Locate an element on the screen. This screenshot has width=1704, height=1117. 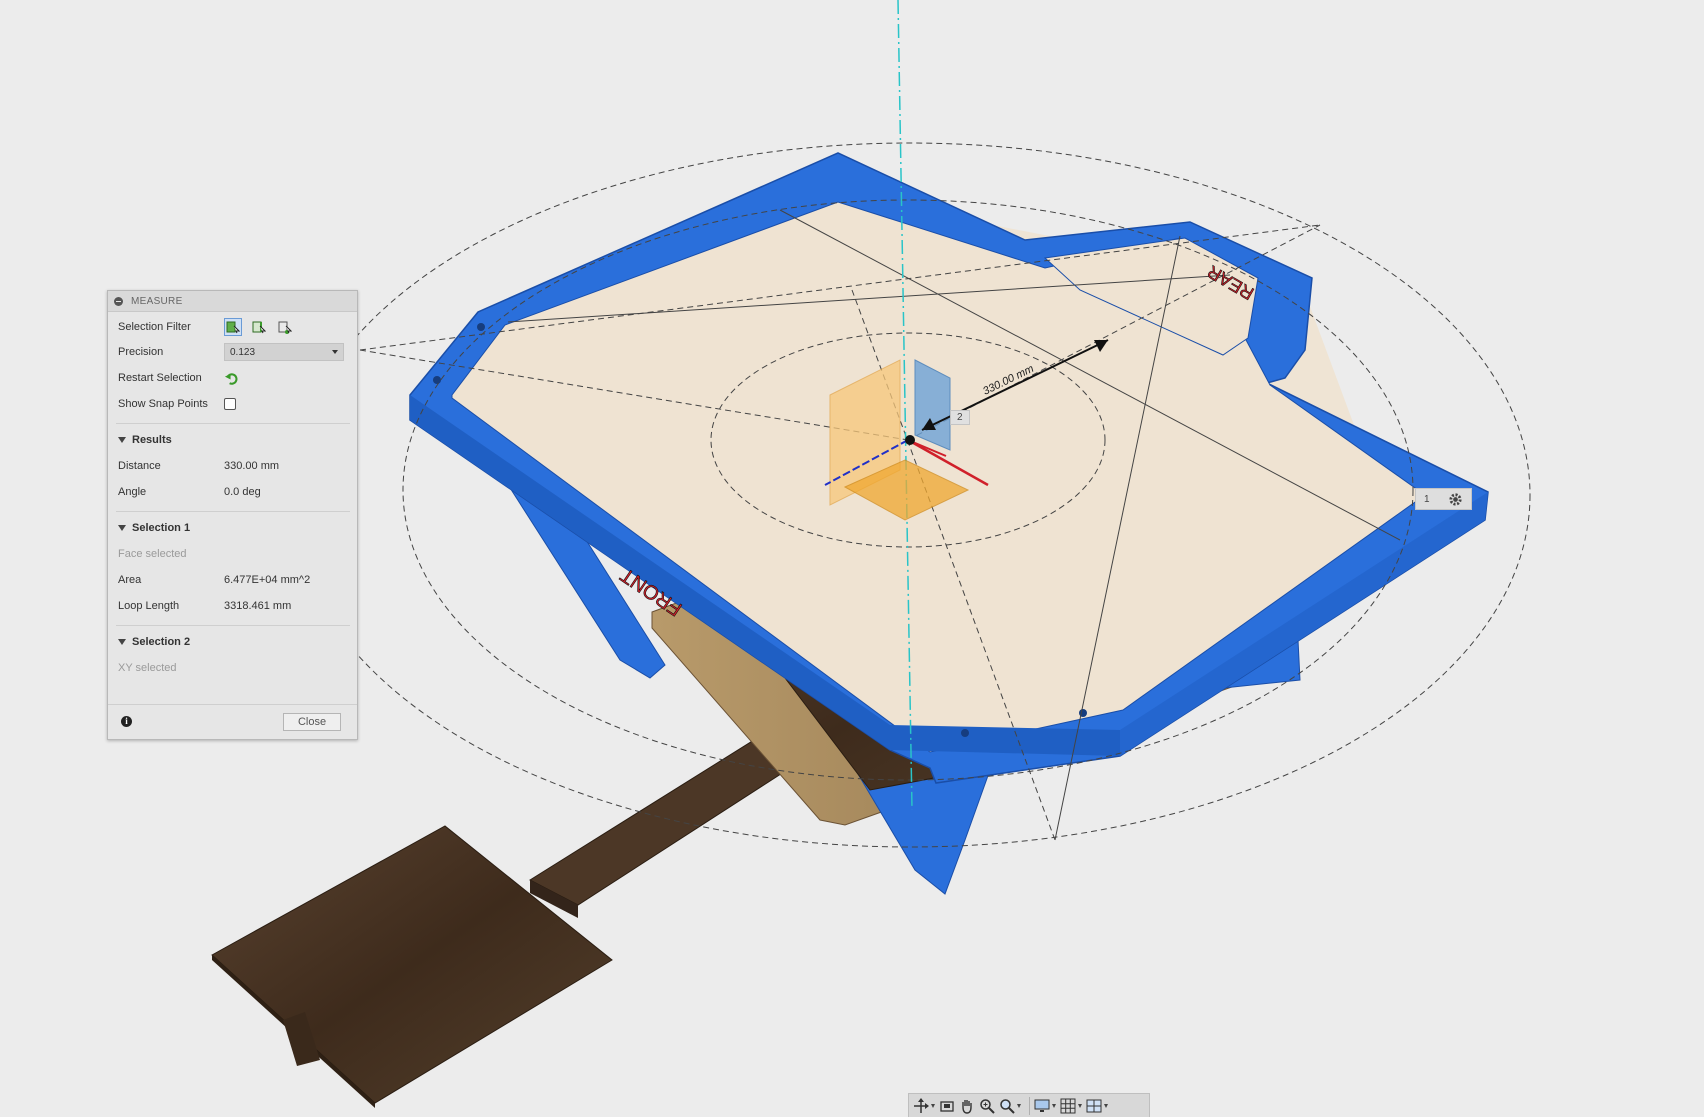
angle-row: Angle 0.0 deg is located at coordinates (233, 492).